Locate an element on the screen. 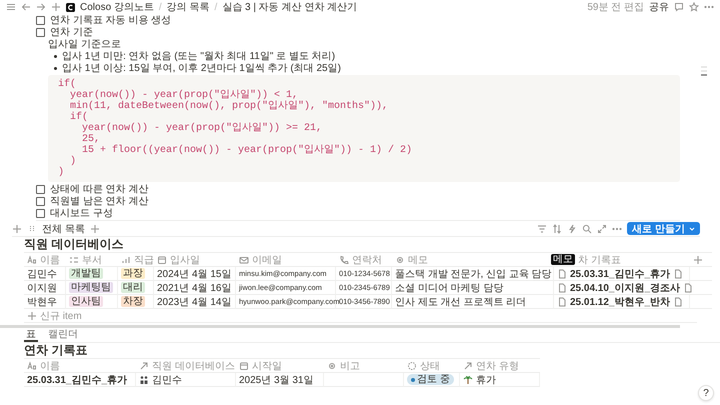  expand-icon is located at coordinates (602, 229).